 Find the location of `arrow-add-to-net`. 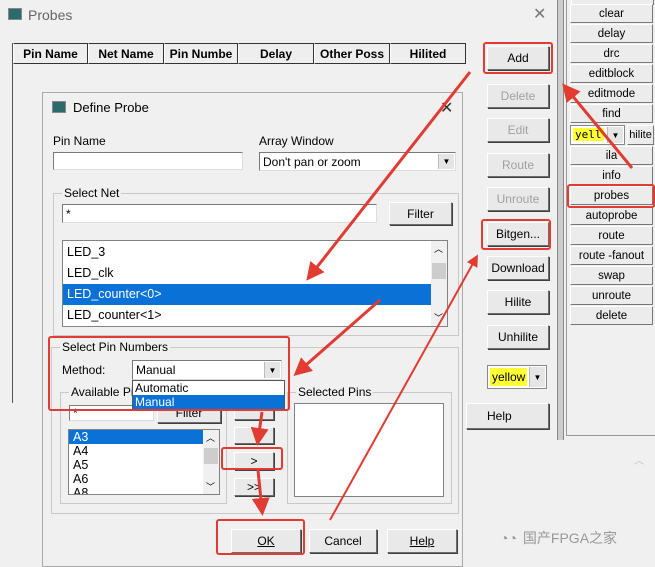

arrow-add-to-net is located at coordinates (389, 176).